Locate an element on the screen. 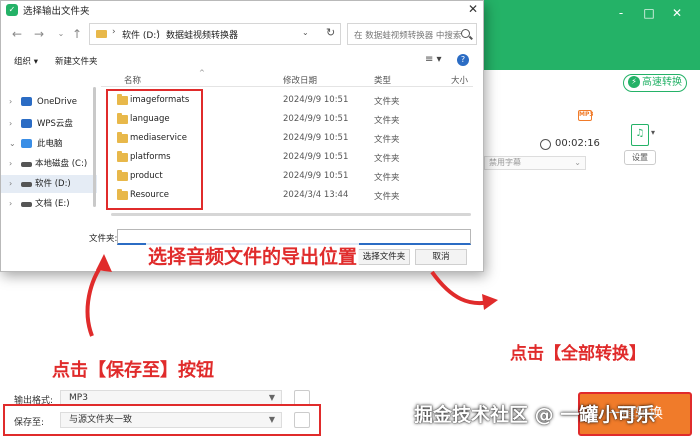 This screenshot has width=700, height=442. watermark: 掘金技术社区 @ 一罐小可乐 is located at coordinates (535, 415).